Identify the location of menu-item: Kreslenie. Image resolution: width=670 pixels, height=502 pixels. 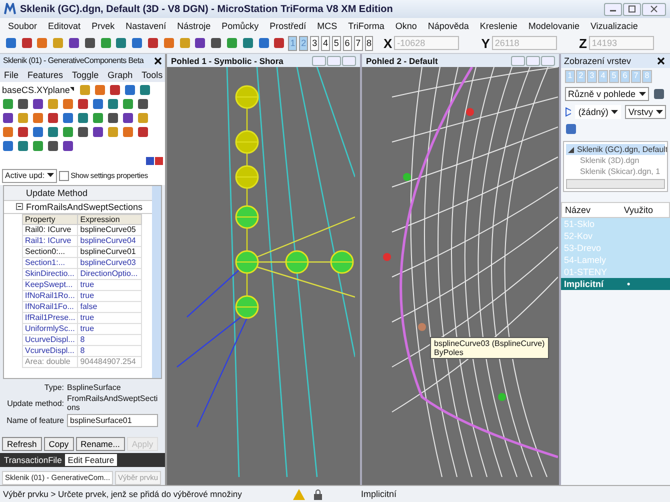
(499, 25).